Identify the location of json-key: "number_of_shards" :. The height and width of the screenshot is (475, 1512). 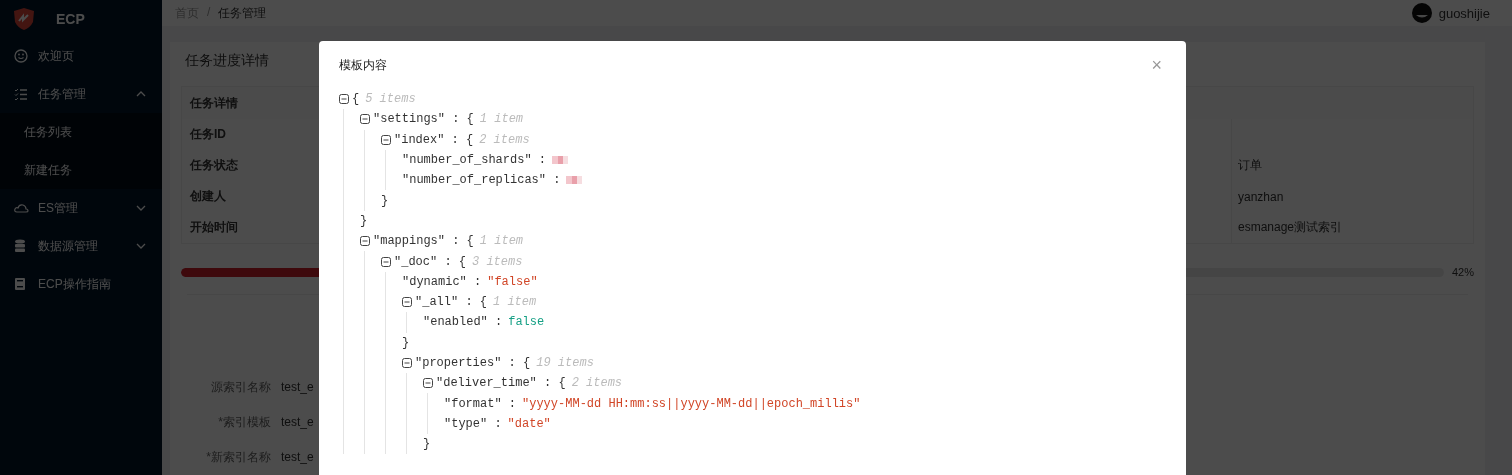
(474, 160).